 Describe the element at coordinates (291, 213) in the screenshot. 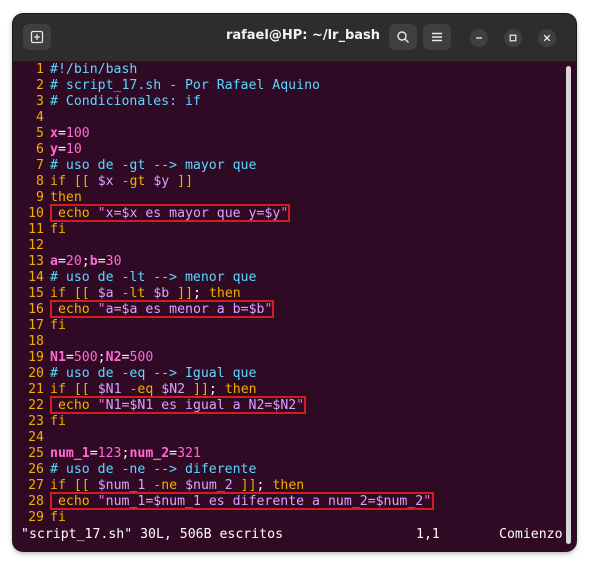

I see `code-line: 10 echo "x=$x es mayor que y=$y"` at that location.